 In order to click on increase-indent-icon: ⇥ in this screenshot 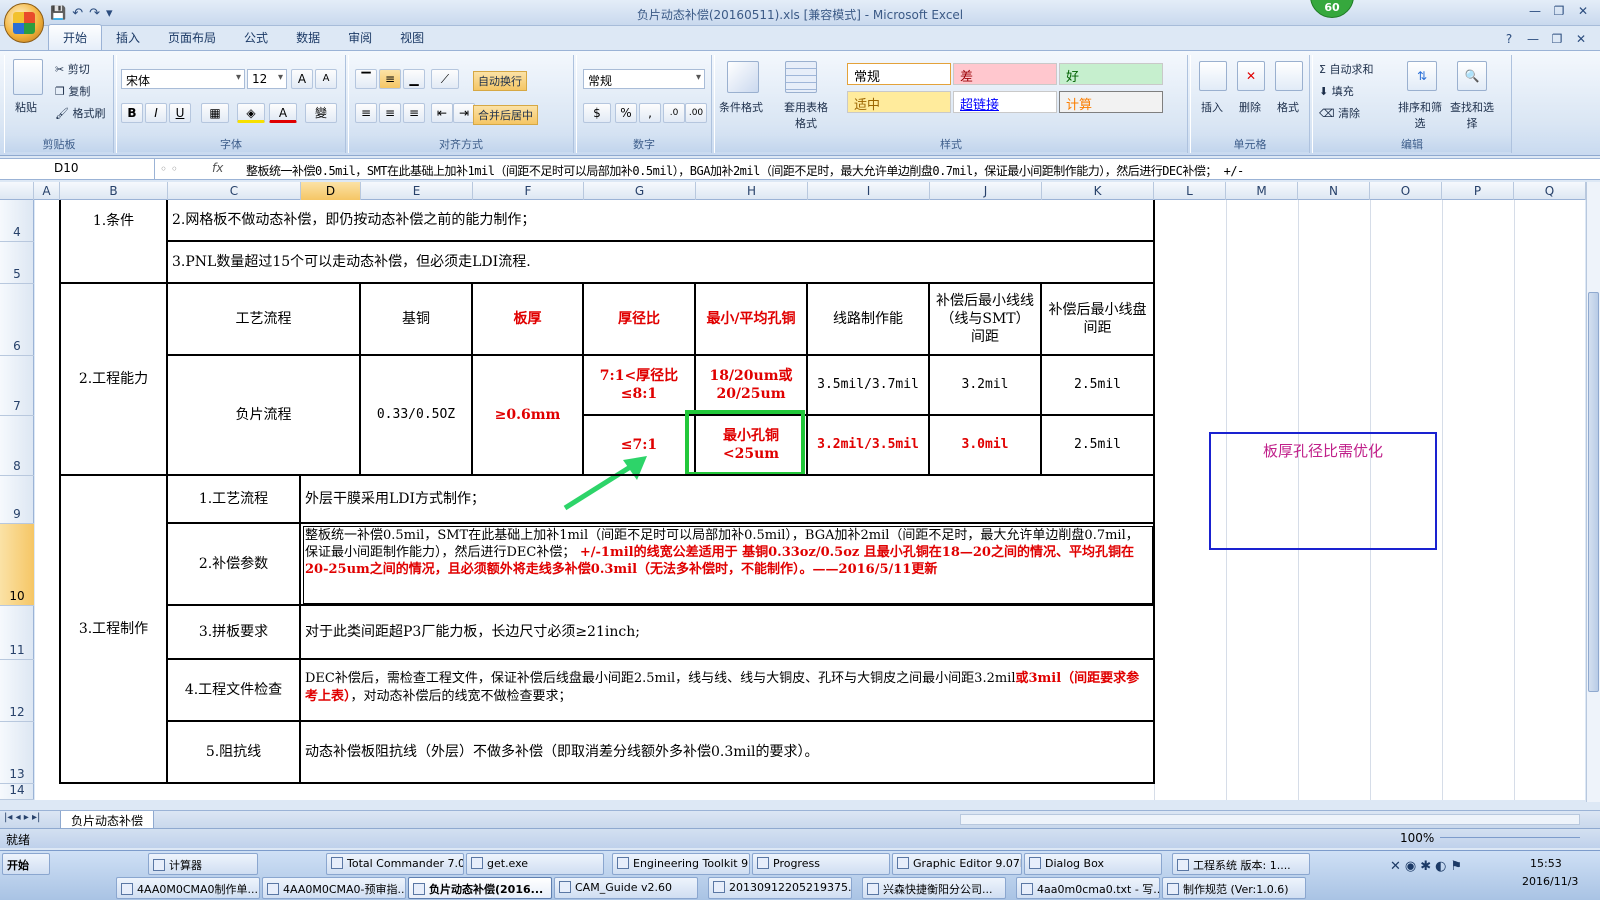, I will do `click(464, 113)`.